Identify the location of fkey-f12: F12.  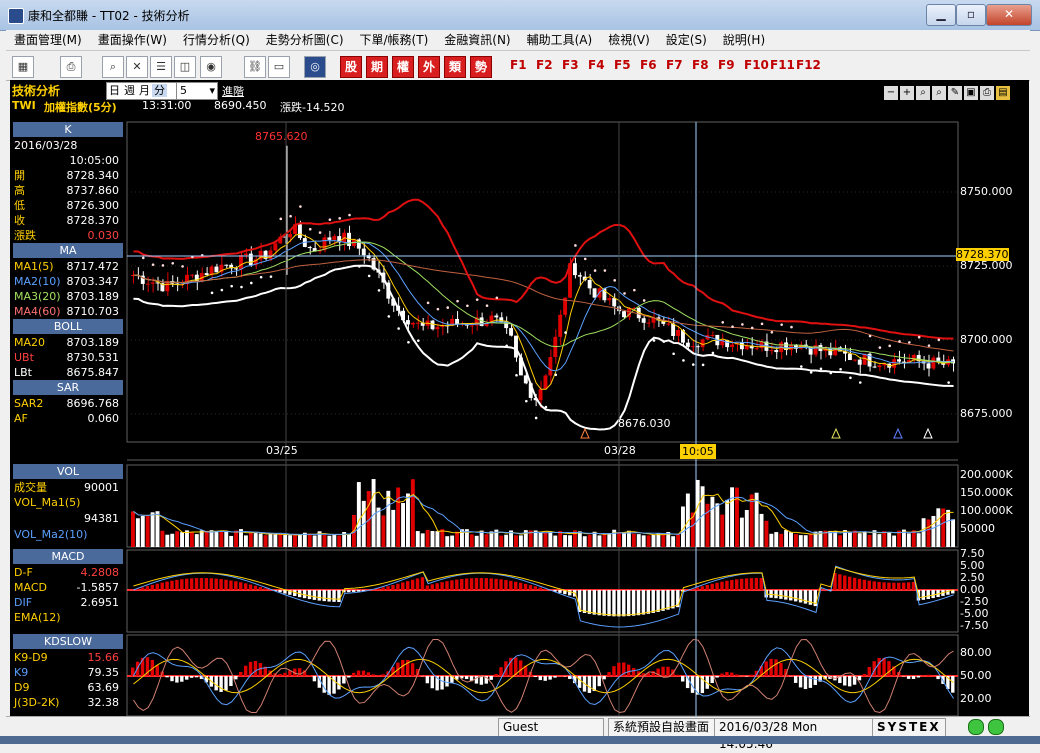
(808, 65).